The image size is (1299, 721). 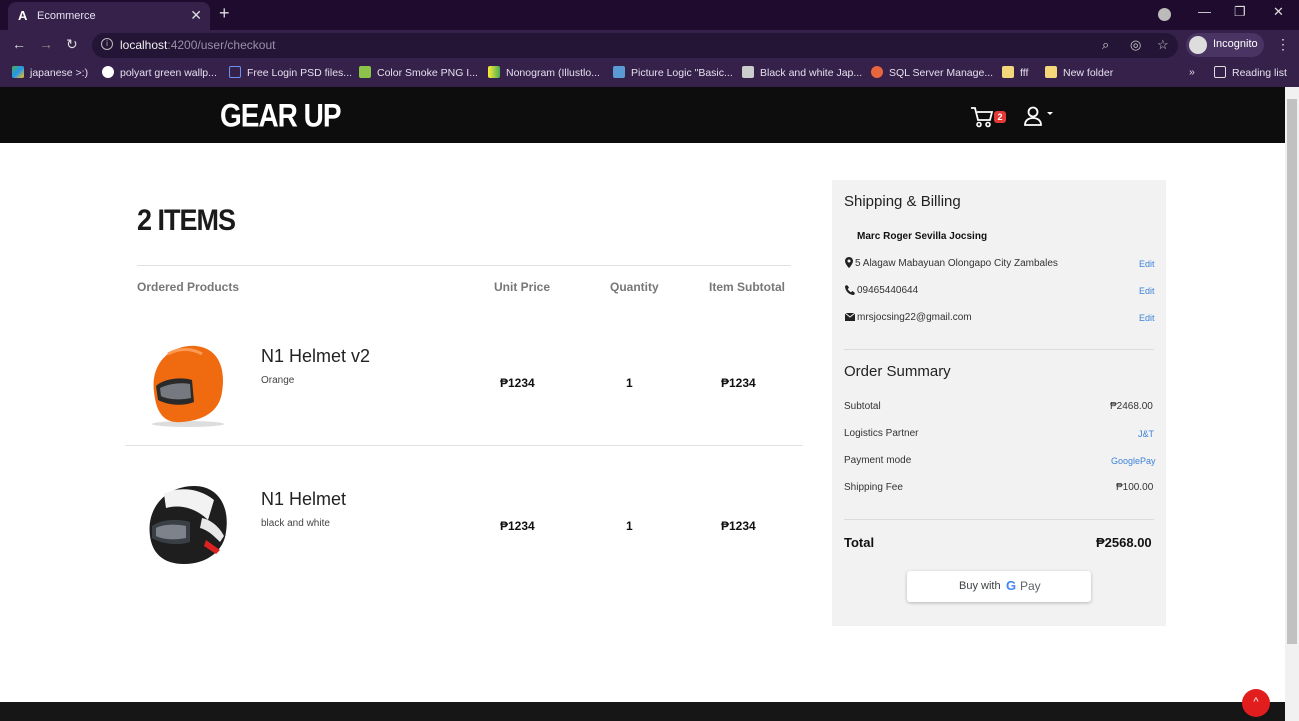 I want to click on product-name: N1 Helmet v2, so click(x=315, y=356).